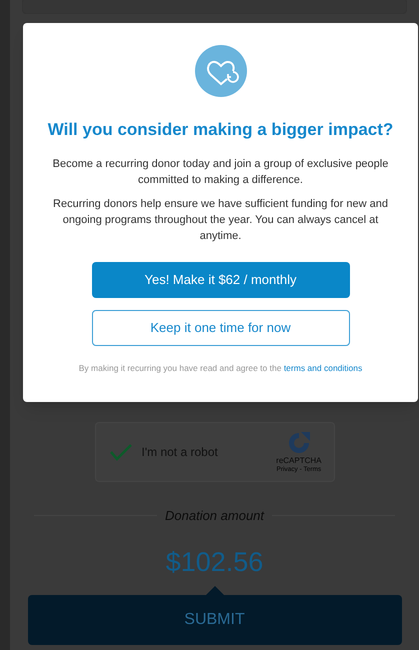 This screenshot has height=650, width=419. What do you see at coordinates (221, 130) in the screenshot?
I see `modal-title: Will you consider making a bigger impact?` at bounding box center [221, 130].